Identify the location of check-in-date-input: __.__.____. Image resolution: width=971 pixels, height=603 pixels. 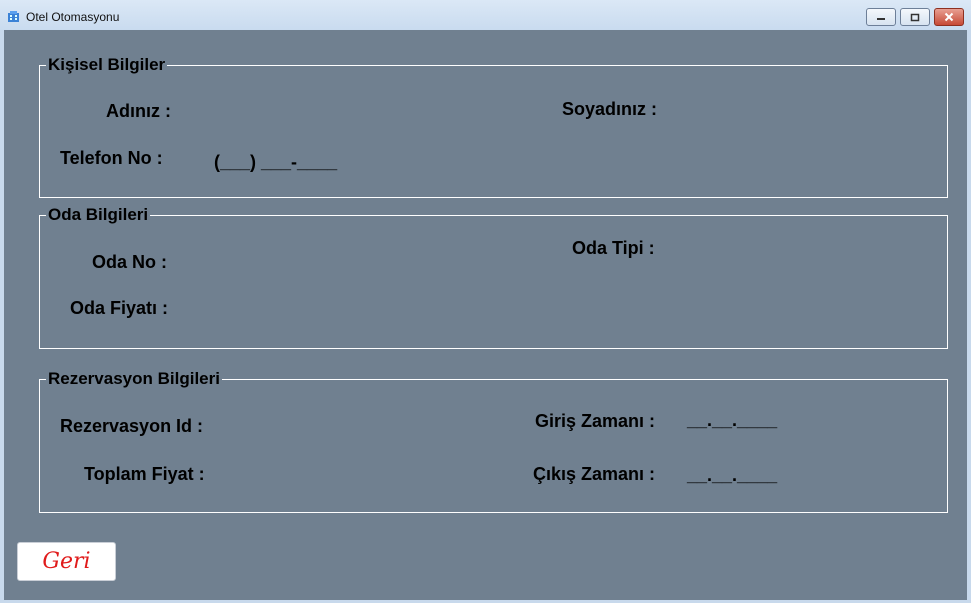
(732, 420).